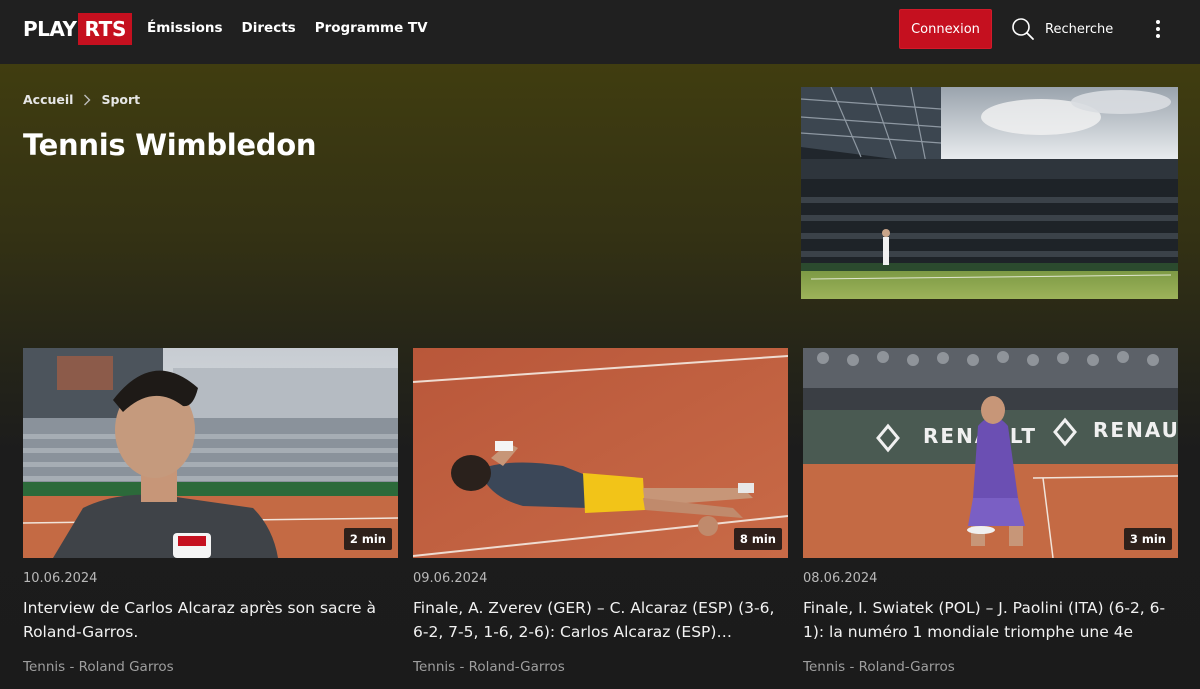 The width and height of the screenshot is (1200, 689). I want to click on video-thumbnail: 2 min, so click(210, 453).